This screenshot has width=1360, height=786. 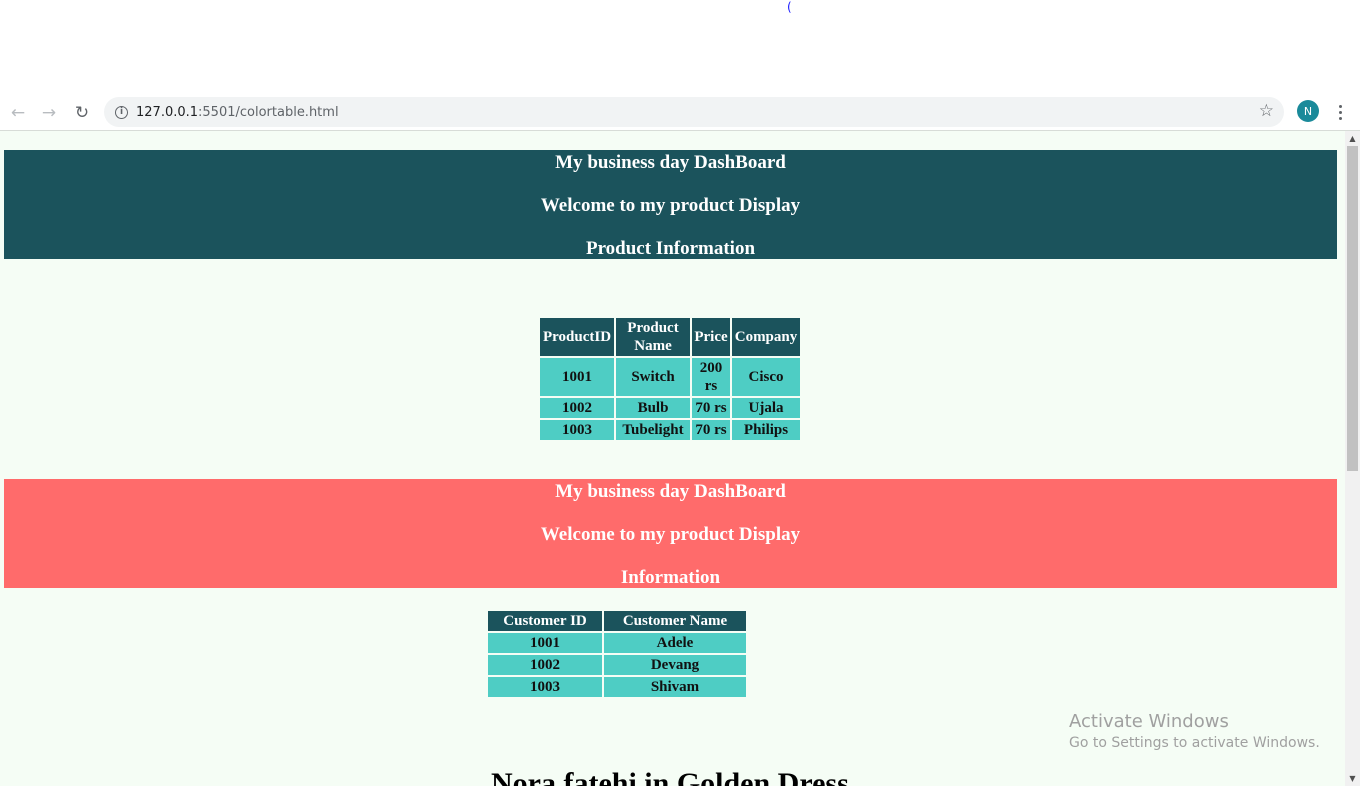 I want to click on top-blank-area: (, so click(x=680, y=48).